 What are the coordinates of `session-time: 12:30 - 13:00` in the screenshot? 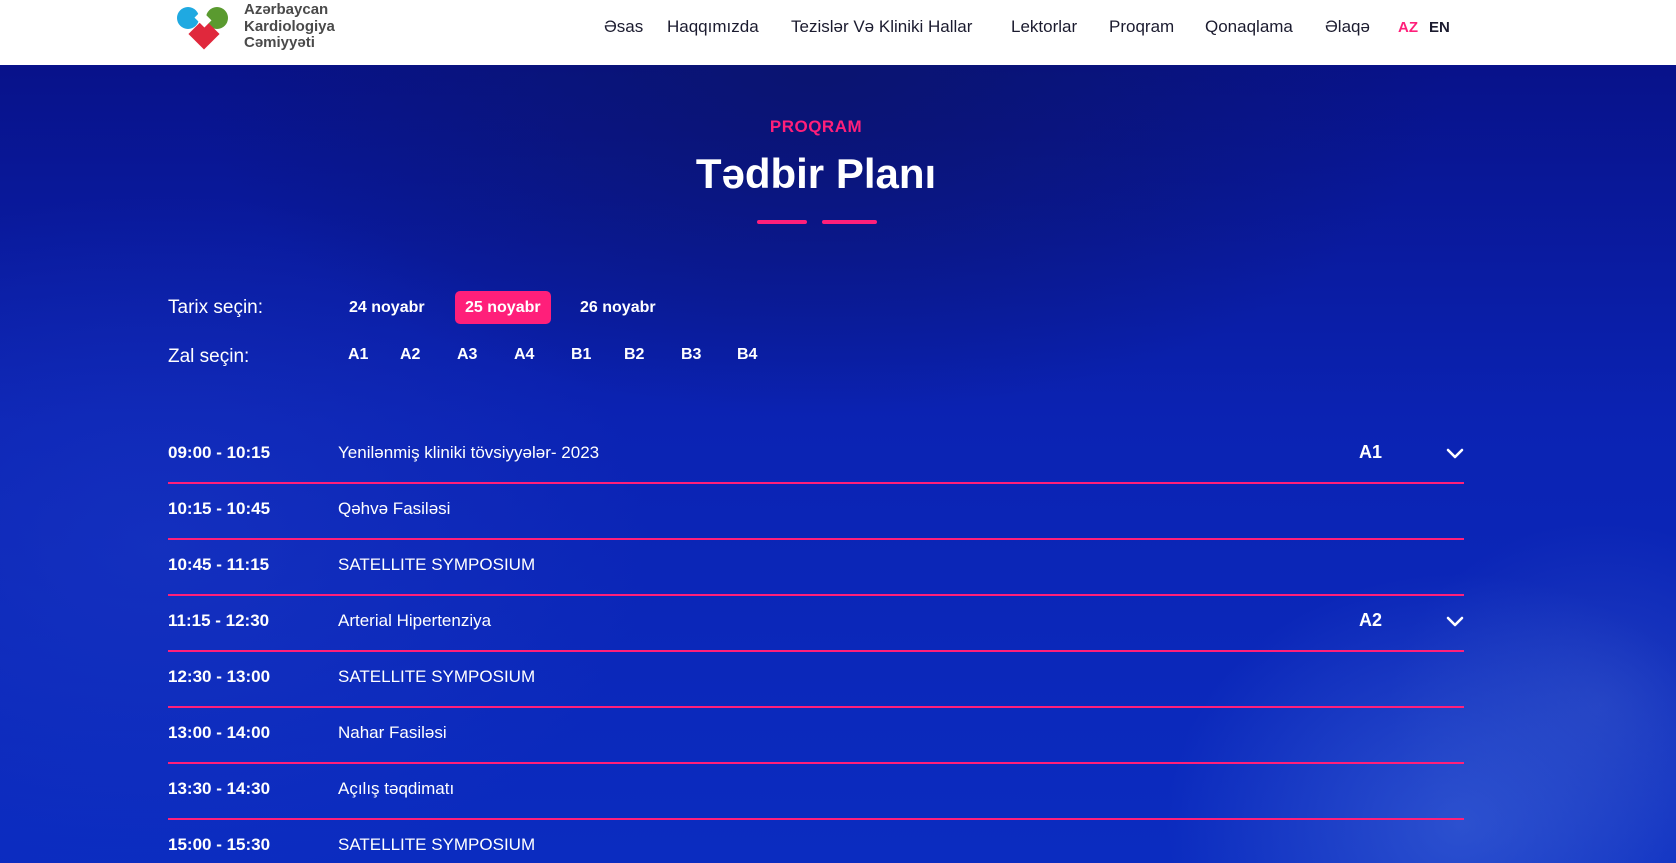 It's located at (219, 676).